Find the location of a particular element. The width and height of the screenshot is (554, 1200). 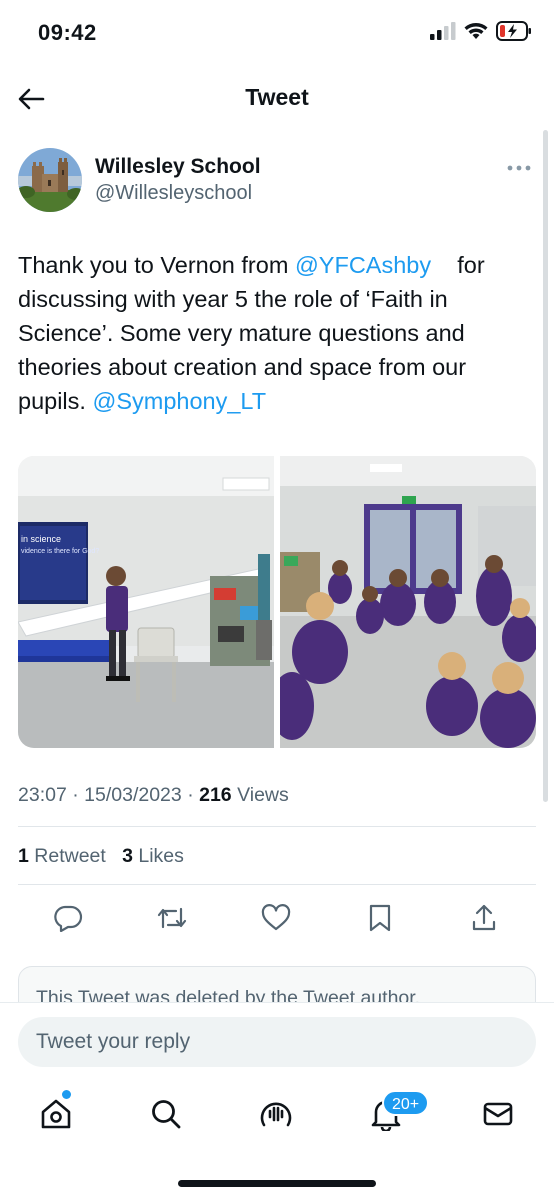

views-count: 216 is located at coordinates (215, 795).